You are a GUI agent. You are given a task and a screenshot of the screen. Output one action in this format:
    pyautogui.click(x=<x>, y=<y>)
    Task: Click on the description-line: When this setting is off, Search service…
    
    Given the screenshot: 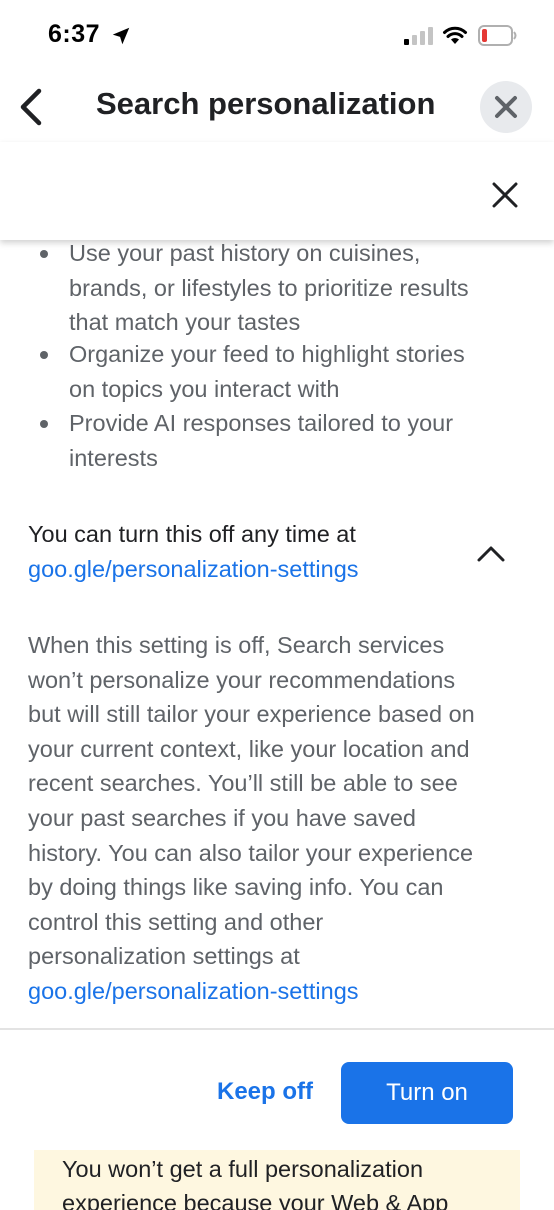 What is the action you would take?
    pyautogui.click(x=236, y=645)
    